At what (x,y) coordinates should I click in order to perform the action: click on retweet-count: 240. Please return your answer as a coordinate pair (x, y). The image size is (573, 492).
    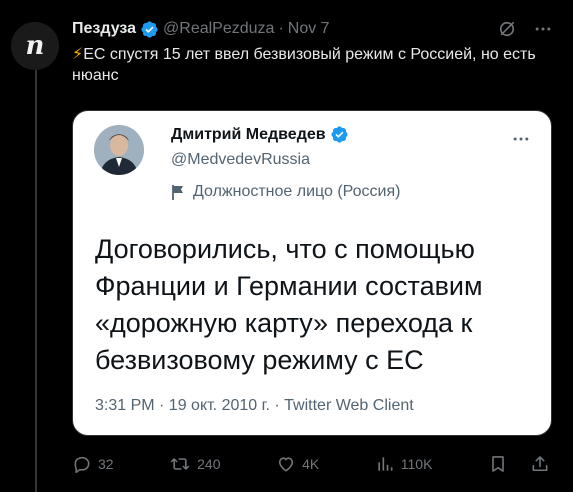
    Looking at the image, I should click on (209, 464).